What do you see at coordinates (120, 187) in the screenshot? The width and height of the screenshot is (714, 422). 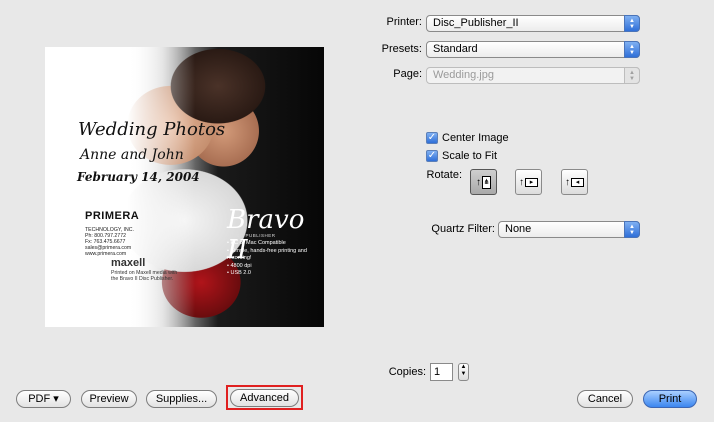 I see `photo-fade` at bounding box center [120, 187].